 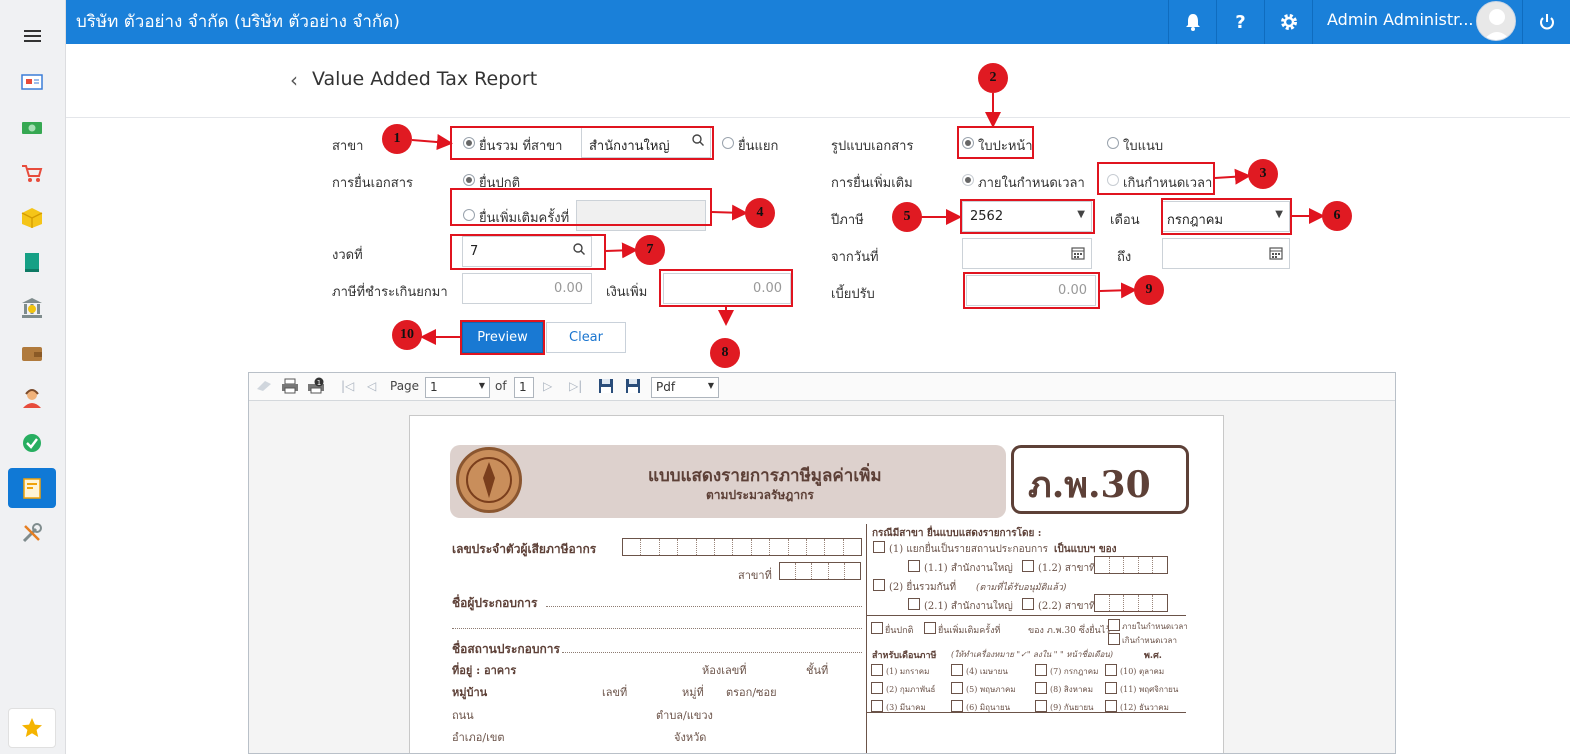 I want to click on option-1: (1) แยกยื่นเป็นรายสถานประกอบการ, so click(x=968, y=549).